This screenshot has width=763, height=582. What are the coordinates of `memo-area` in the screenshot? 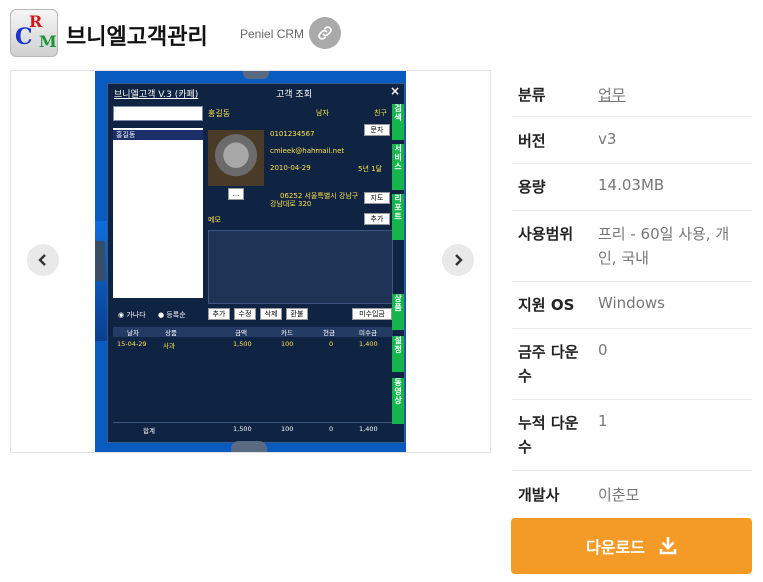 It's located at (300, 267).